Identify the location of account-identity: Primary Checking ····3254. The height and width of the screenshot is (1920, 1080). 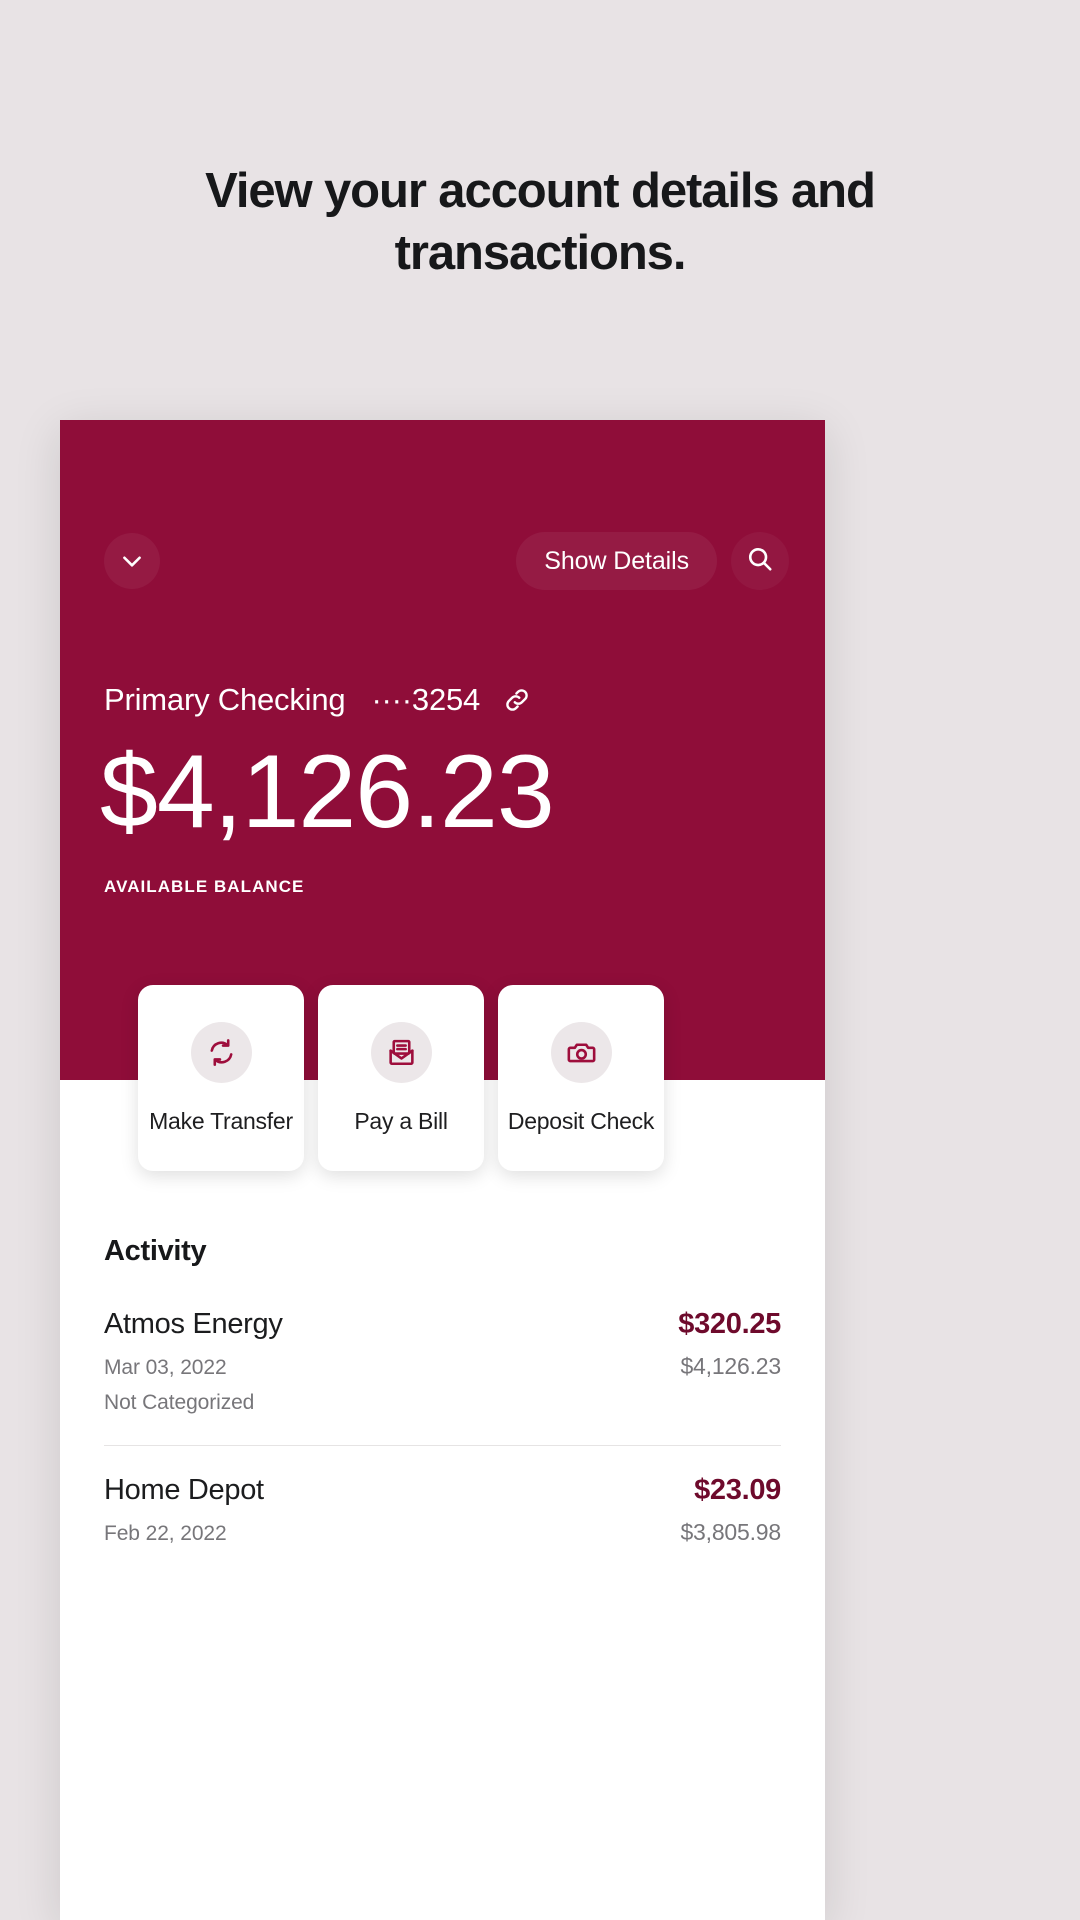
(318, 700).